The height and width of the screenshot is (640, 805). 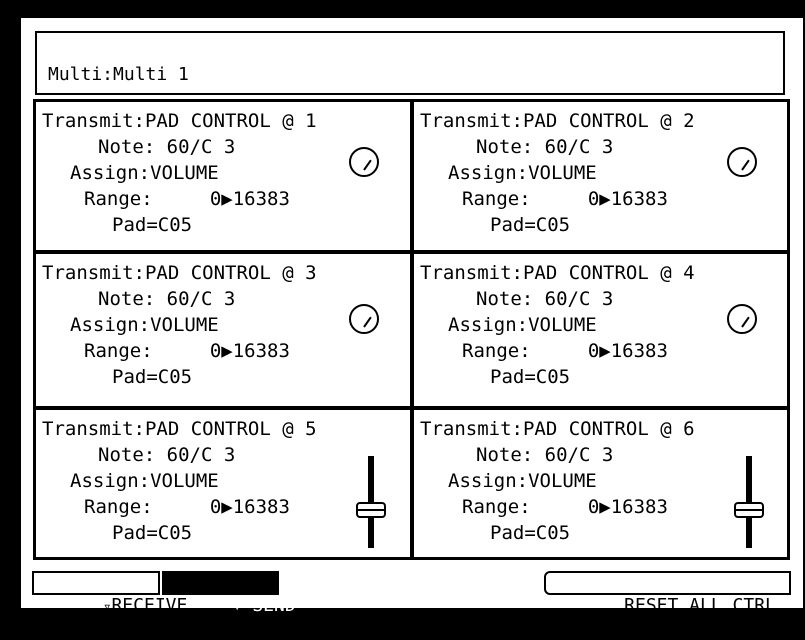 What do you see at coordinates (700, 605) in the screenshot?
I see `reset-label: RESET ALL CTRL` at bounding box center [700, 605].